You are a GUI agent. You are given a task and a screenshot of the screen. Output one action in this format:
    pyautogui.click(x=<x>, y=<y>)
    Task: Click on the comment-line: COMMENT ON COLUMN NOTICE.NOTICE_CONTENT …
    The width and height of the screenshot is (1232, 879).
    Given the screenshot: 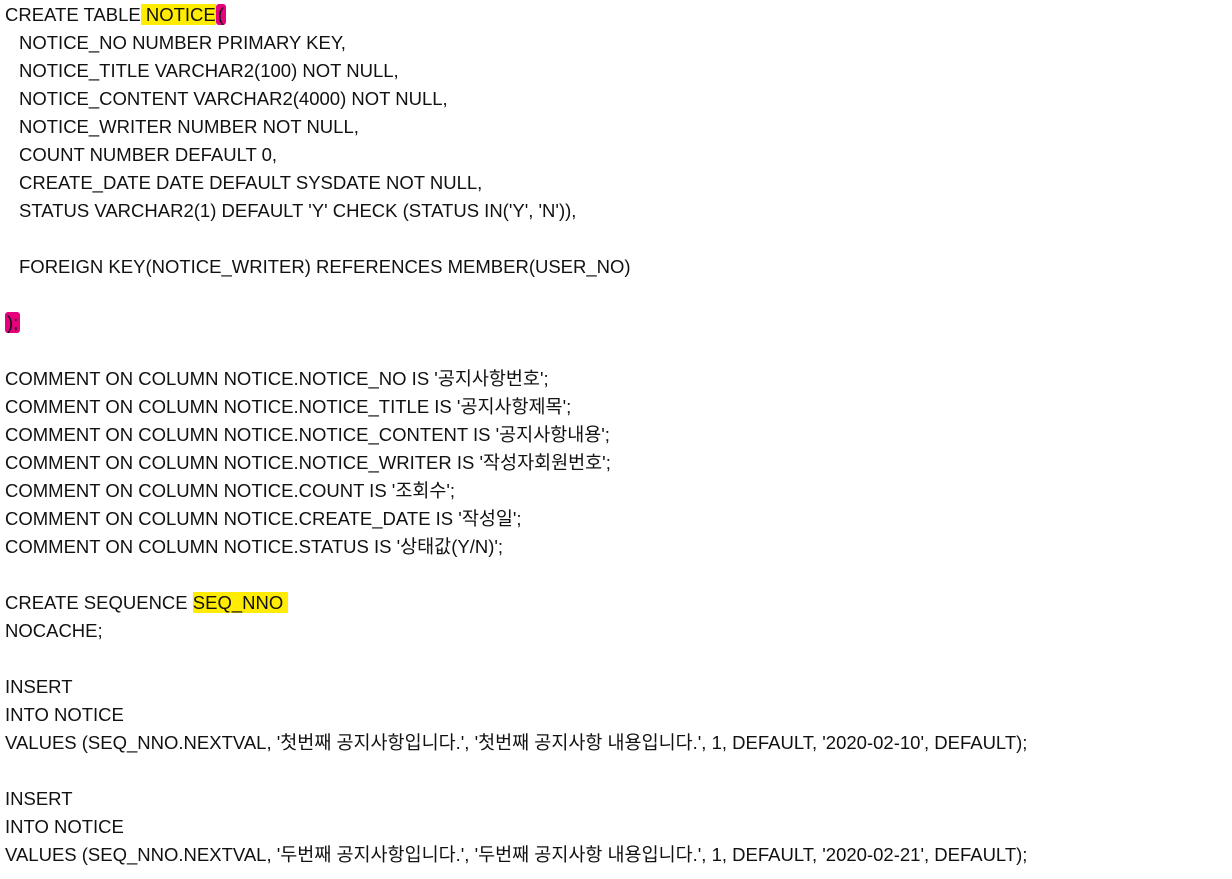 What is the action you would take?
    pyautogui.click(x=307, y=434)
    